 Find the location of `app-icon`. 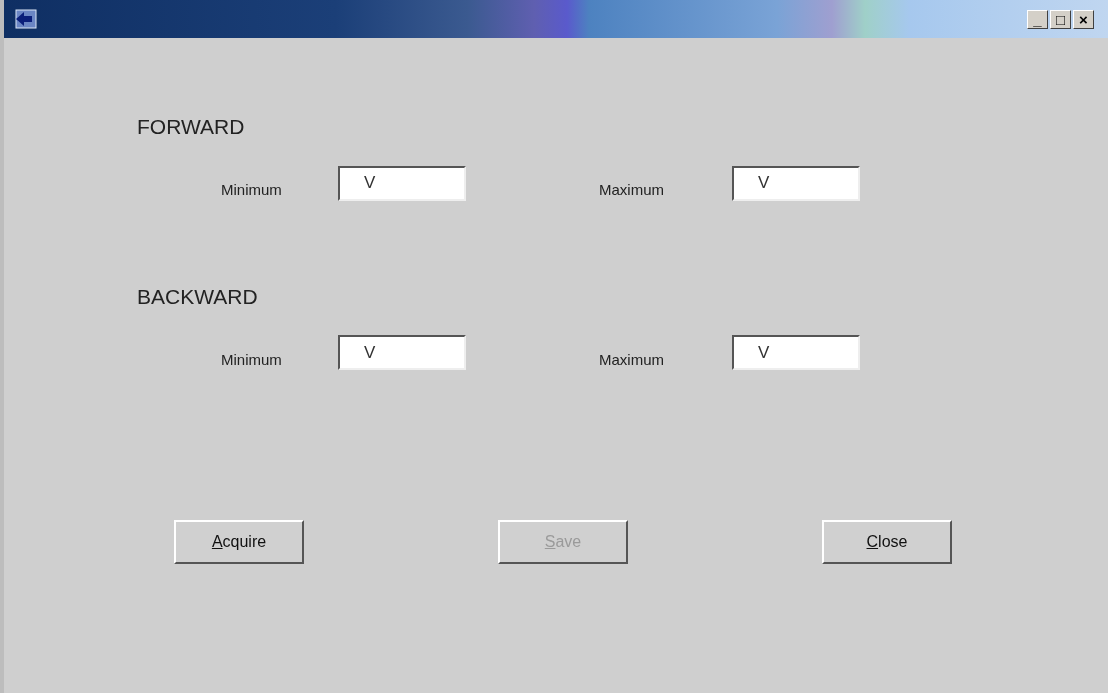

app-icon is located at coordinates (26, 19).